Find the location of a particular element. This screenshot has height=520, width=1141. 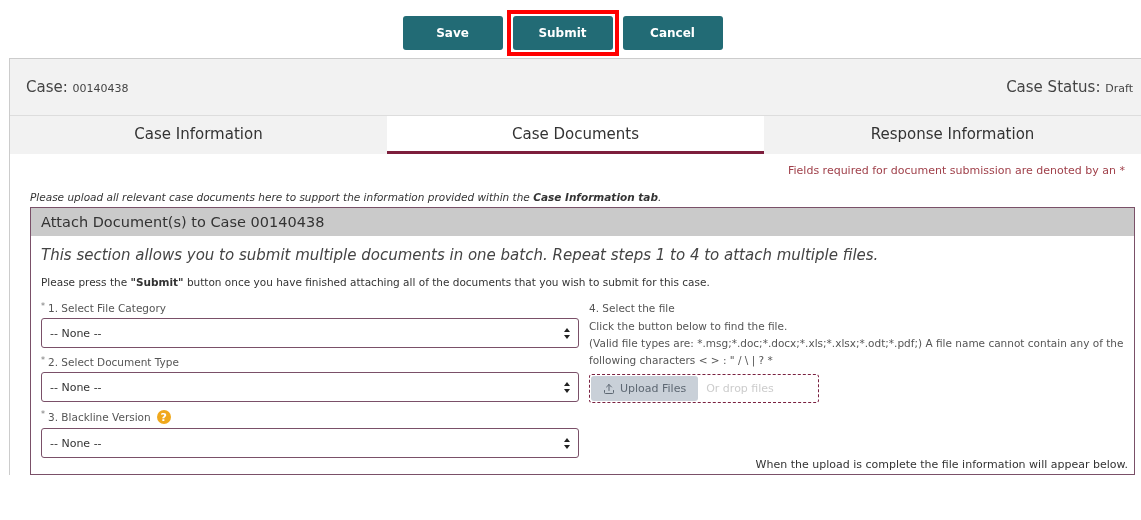

field-label: 2. Select Document Type is located at coordinates (113, 362).